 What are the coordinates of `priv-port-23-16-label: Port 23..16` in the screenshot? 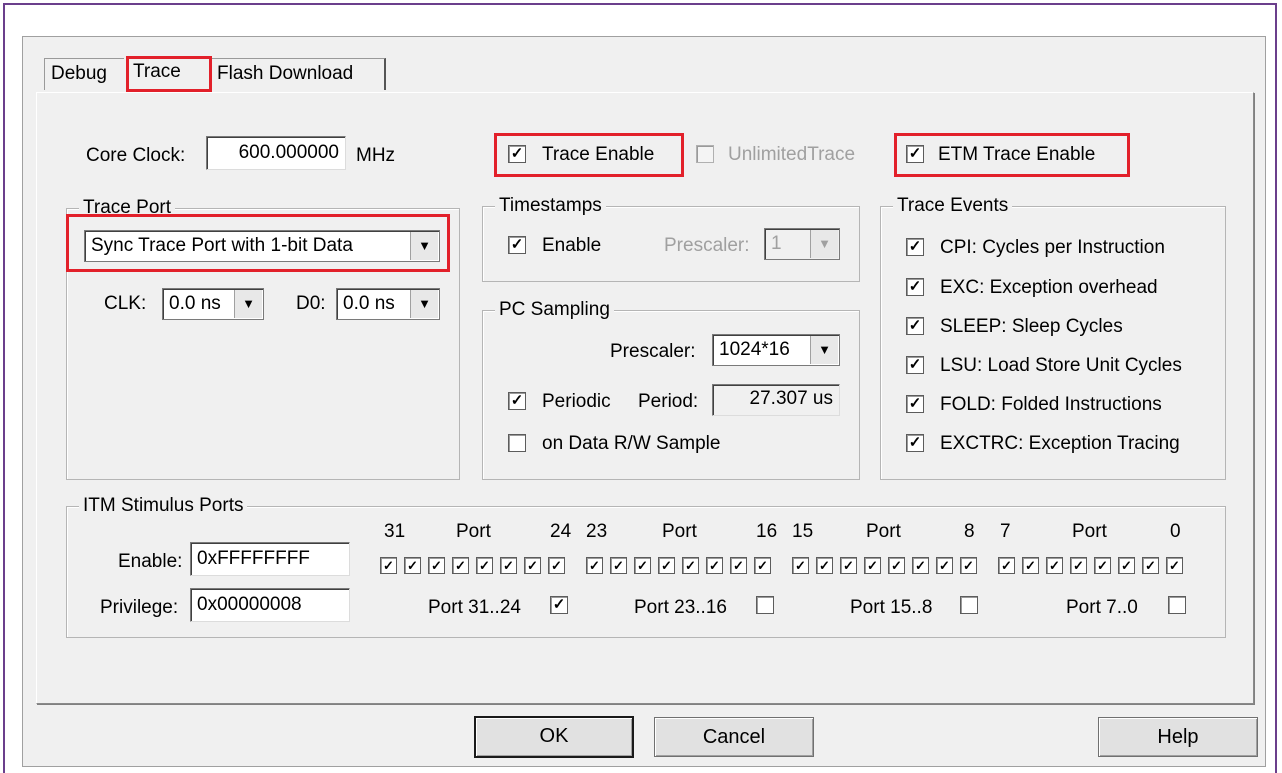 It's located at (680, 607).